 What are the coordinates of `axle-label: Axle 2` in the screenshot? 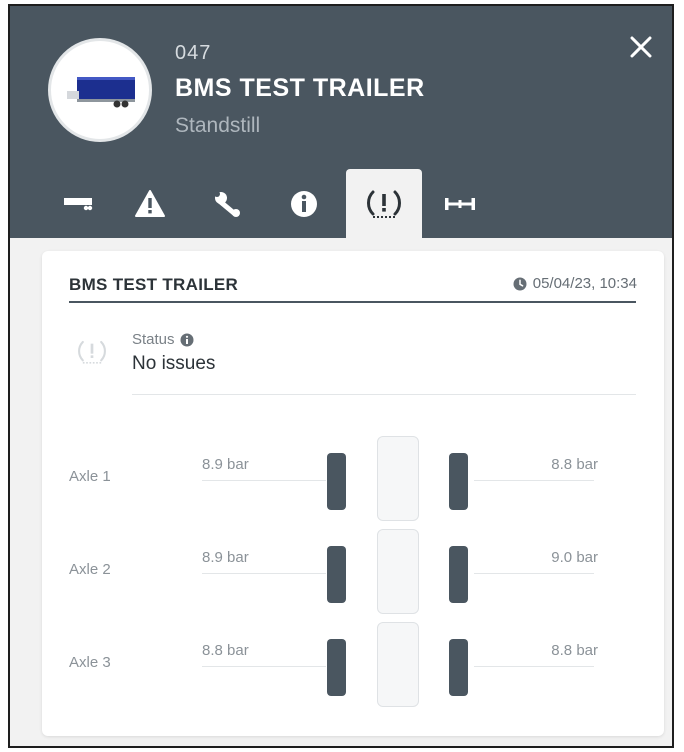 It's located at (90, 569).